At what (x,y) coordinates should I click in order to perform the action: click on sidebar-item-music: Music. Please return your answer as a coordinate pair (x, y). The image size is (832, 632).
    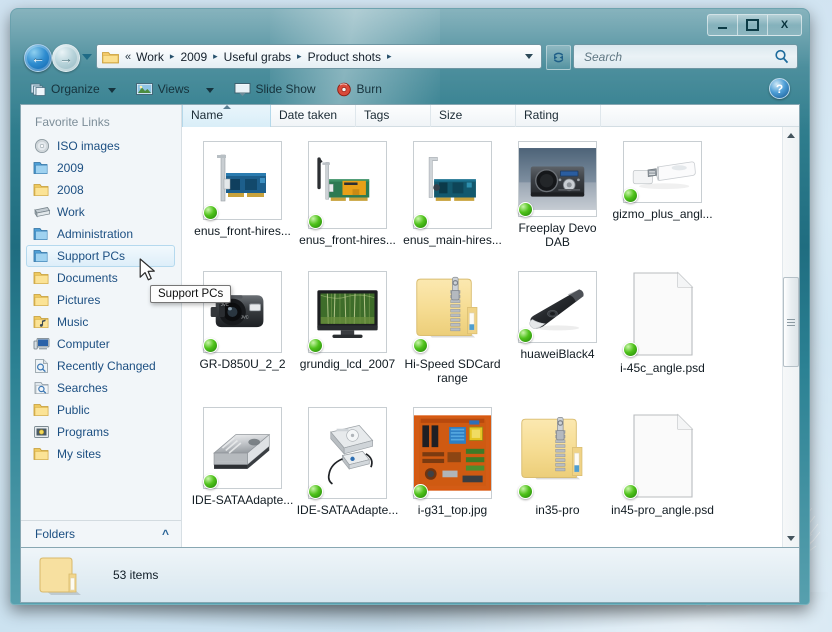
    Looking at the image, I should click on (101, 322).